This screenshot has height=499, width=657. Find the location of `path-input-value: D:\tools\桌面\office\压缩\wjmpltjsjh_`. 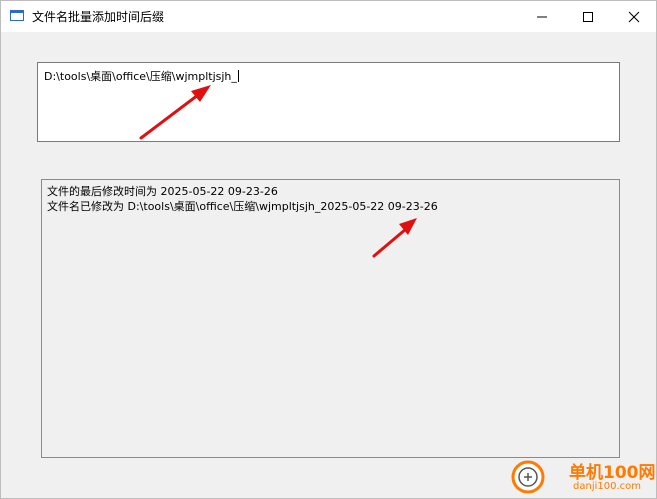

path-input-value: D:\tools\桌面\office\压缩\wjmpltjsjh_ is located at coordinates (141, 76).